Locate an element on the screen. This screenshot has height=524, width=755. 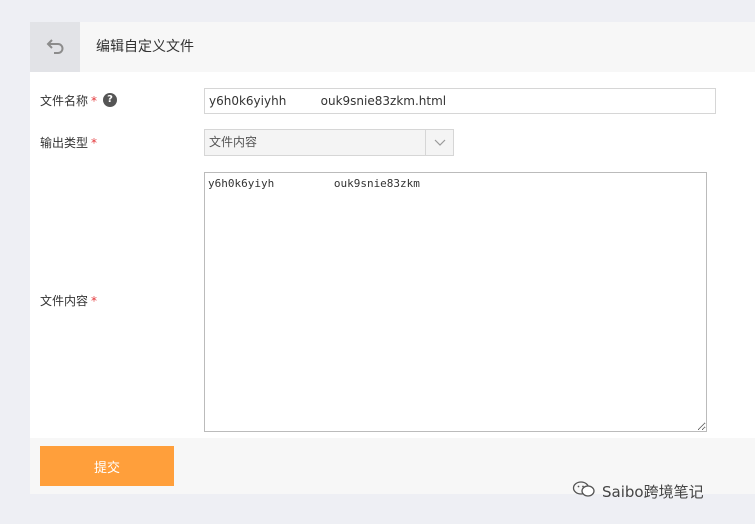
chevron-down-icon is located at coordinates (439, 142).